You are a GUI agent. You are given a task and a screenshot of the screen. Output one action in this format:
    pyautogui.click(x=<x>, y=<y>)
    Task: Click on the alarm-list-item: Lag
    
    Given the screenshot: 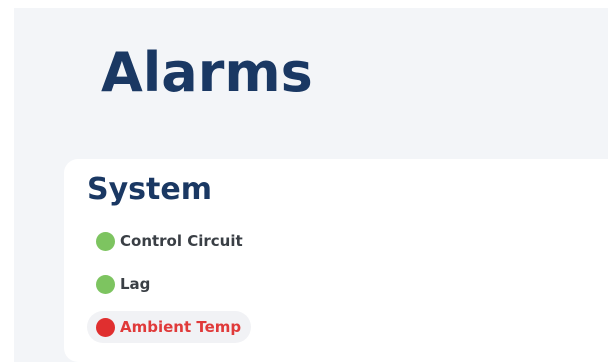 What is the action you would take?
    pyautogui.click(x=170, y=289)
    